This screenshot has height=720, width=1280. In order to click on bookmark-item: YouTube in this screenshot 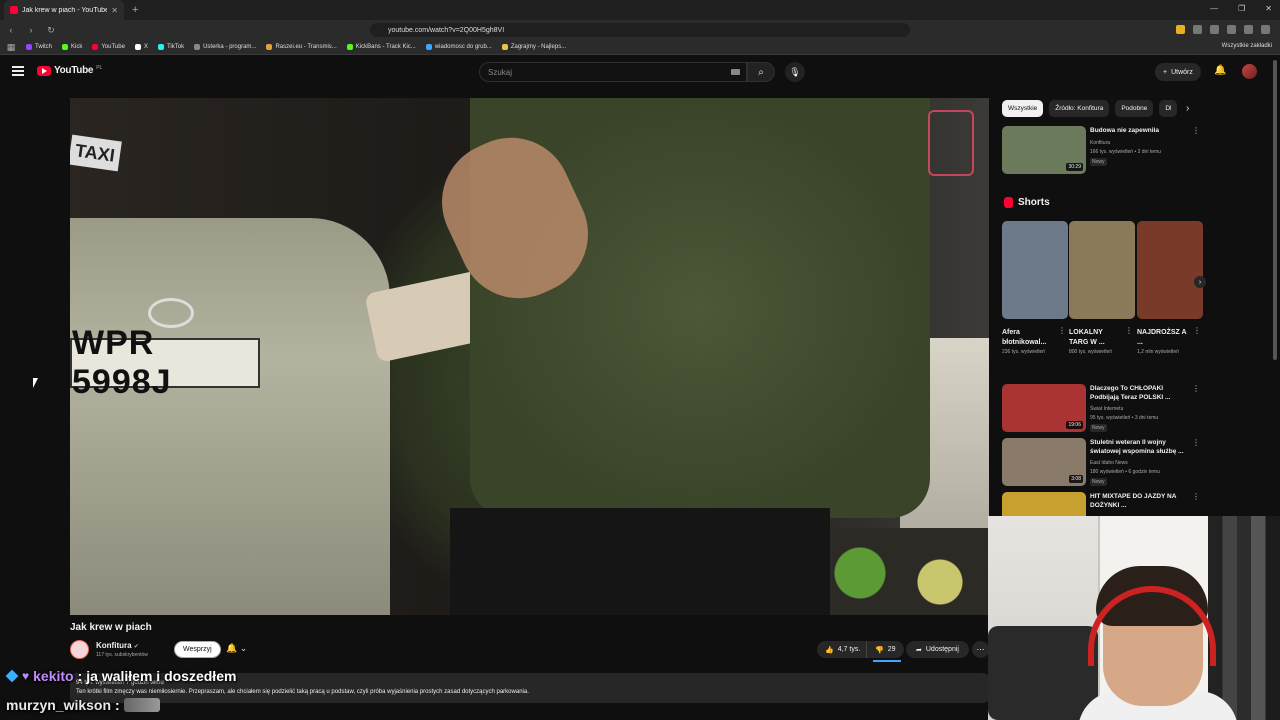, I will do `click(108, 47)`.